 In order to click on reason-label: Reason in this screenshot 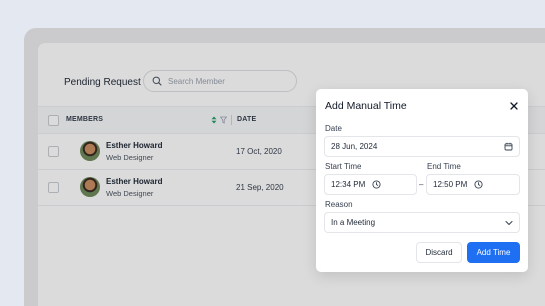, I will do `click(339, 204)`.